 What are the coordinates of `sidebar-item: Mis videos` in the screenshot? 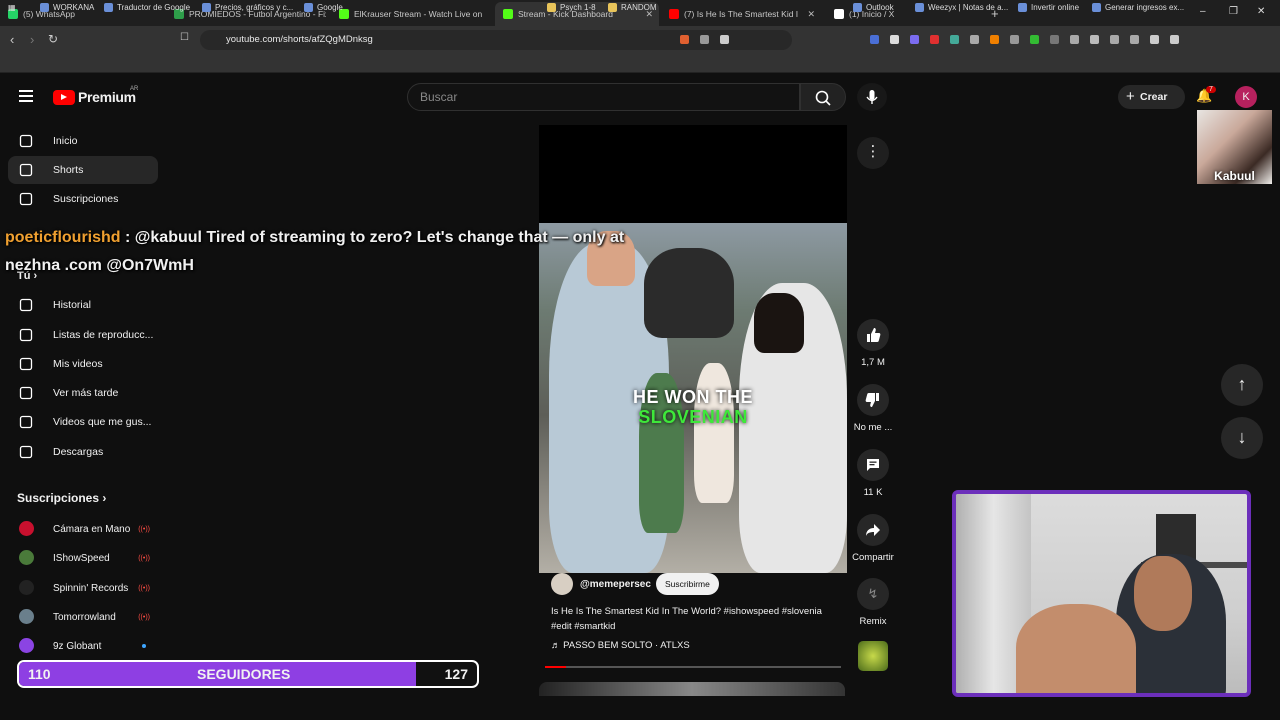 It's located at (83, 364).